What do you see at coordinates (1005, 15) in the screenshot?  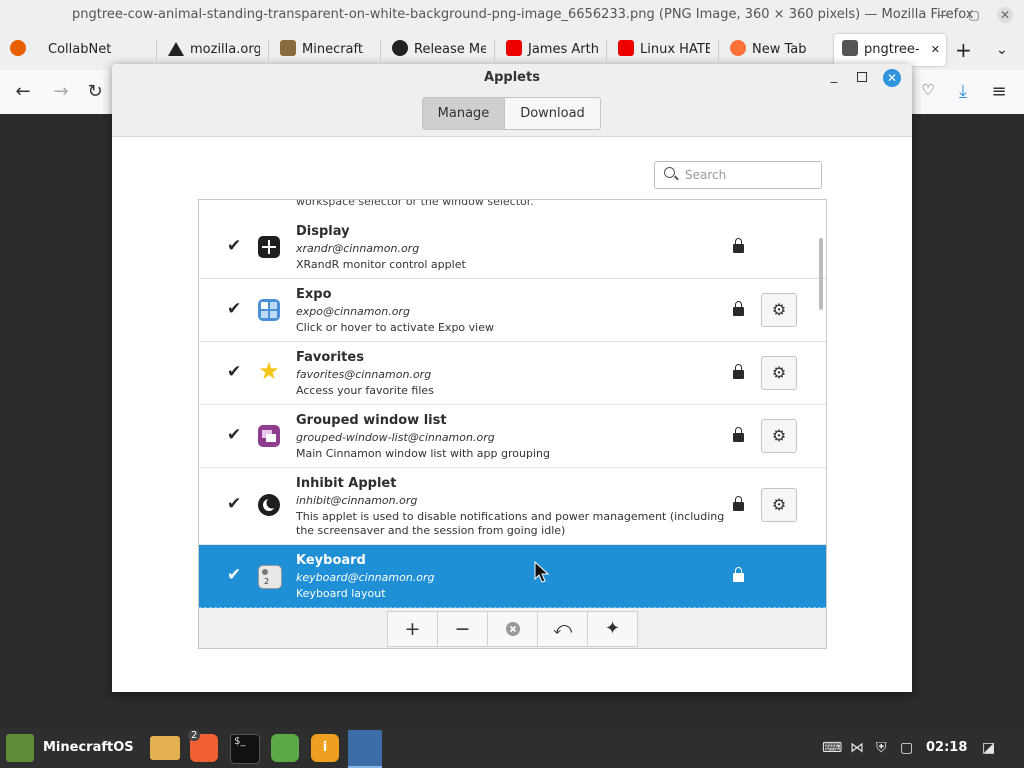 I see `close-icon: ✕` at bounding box center [1005, 15].